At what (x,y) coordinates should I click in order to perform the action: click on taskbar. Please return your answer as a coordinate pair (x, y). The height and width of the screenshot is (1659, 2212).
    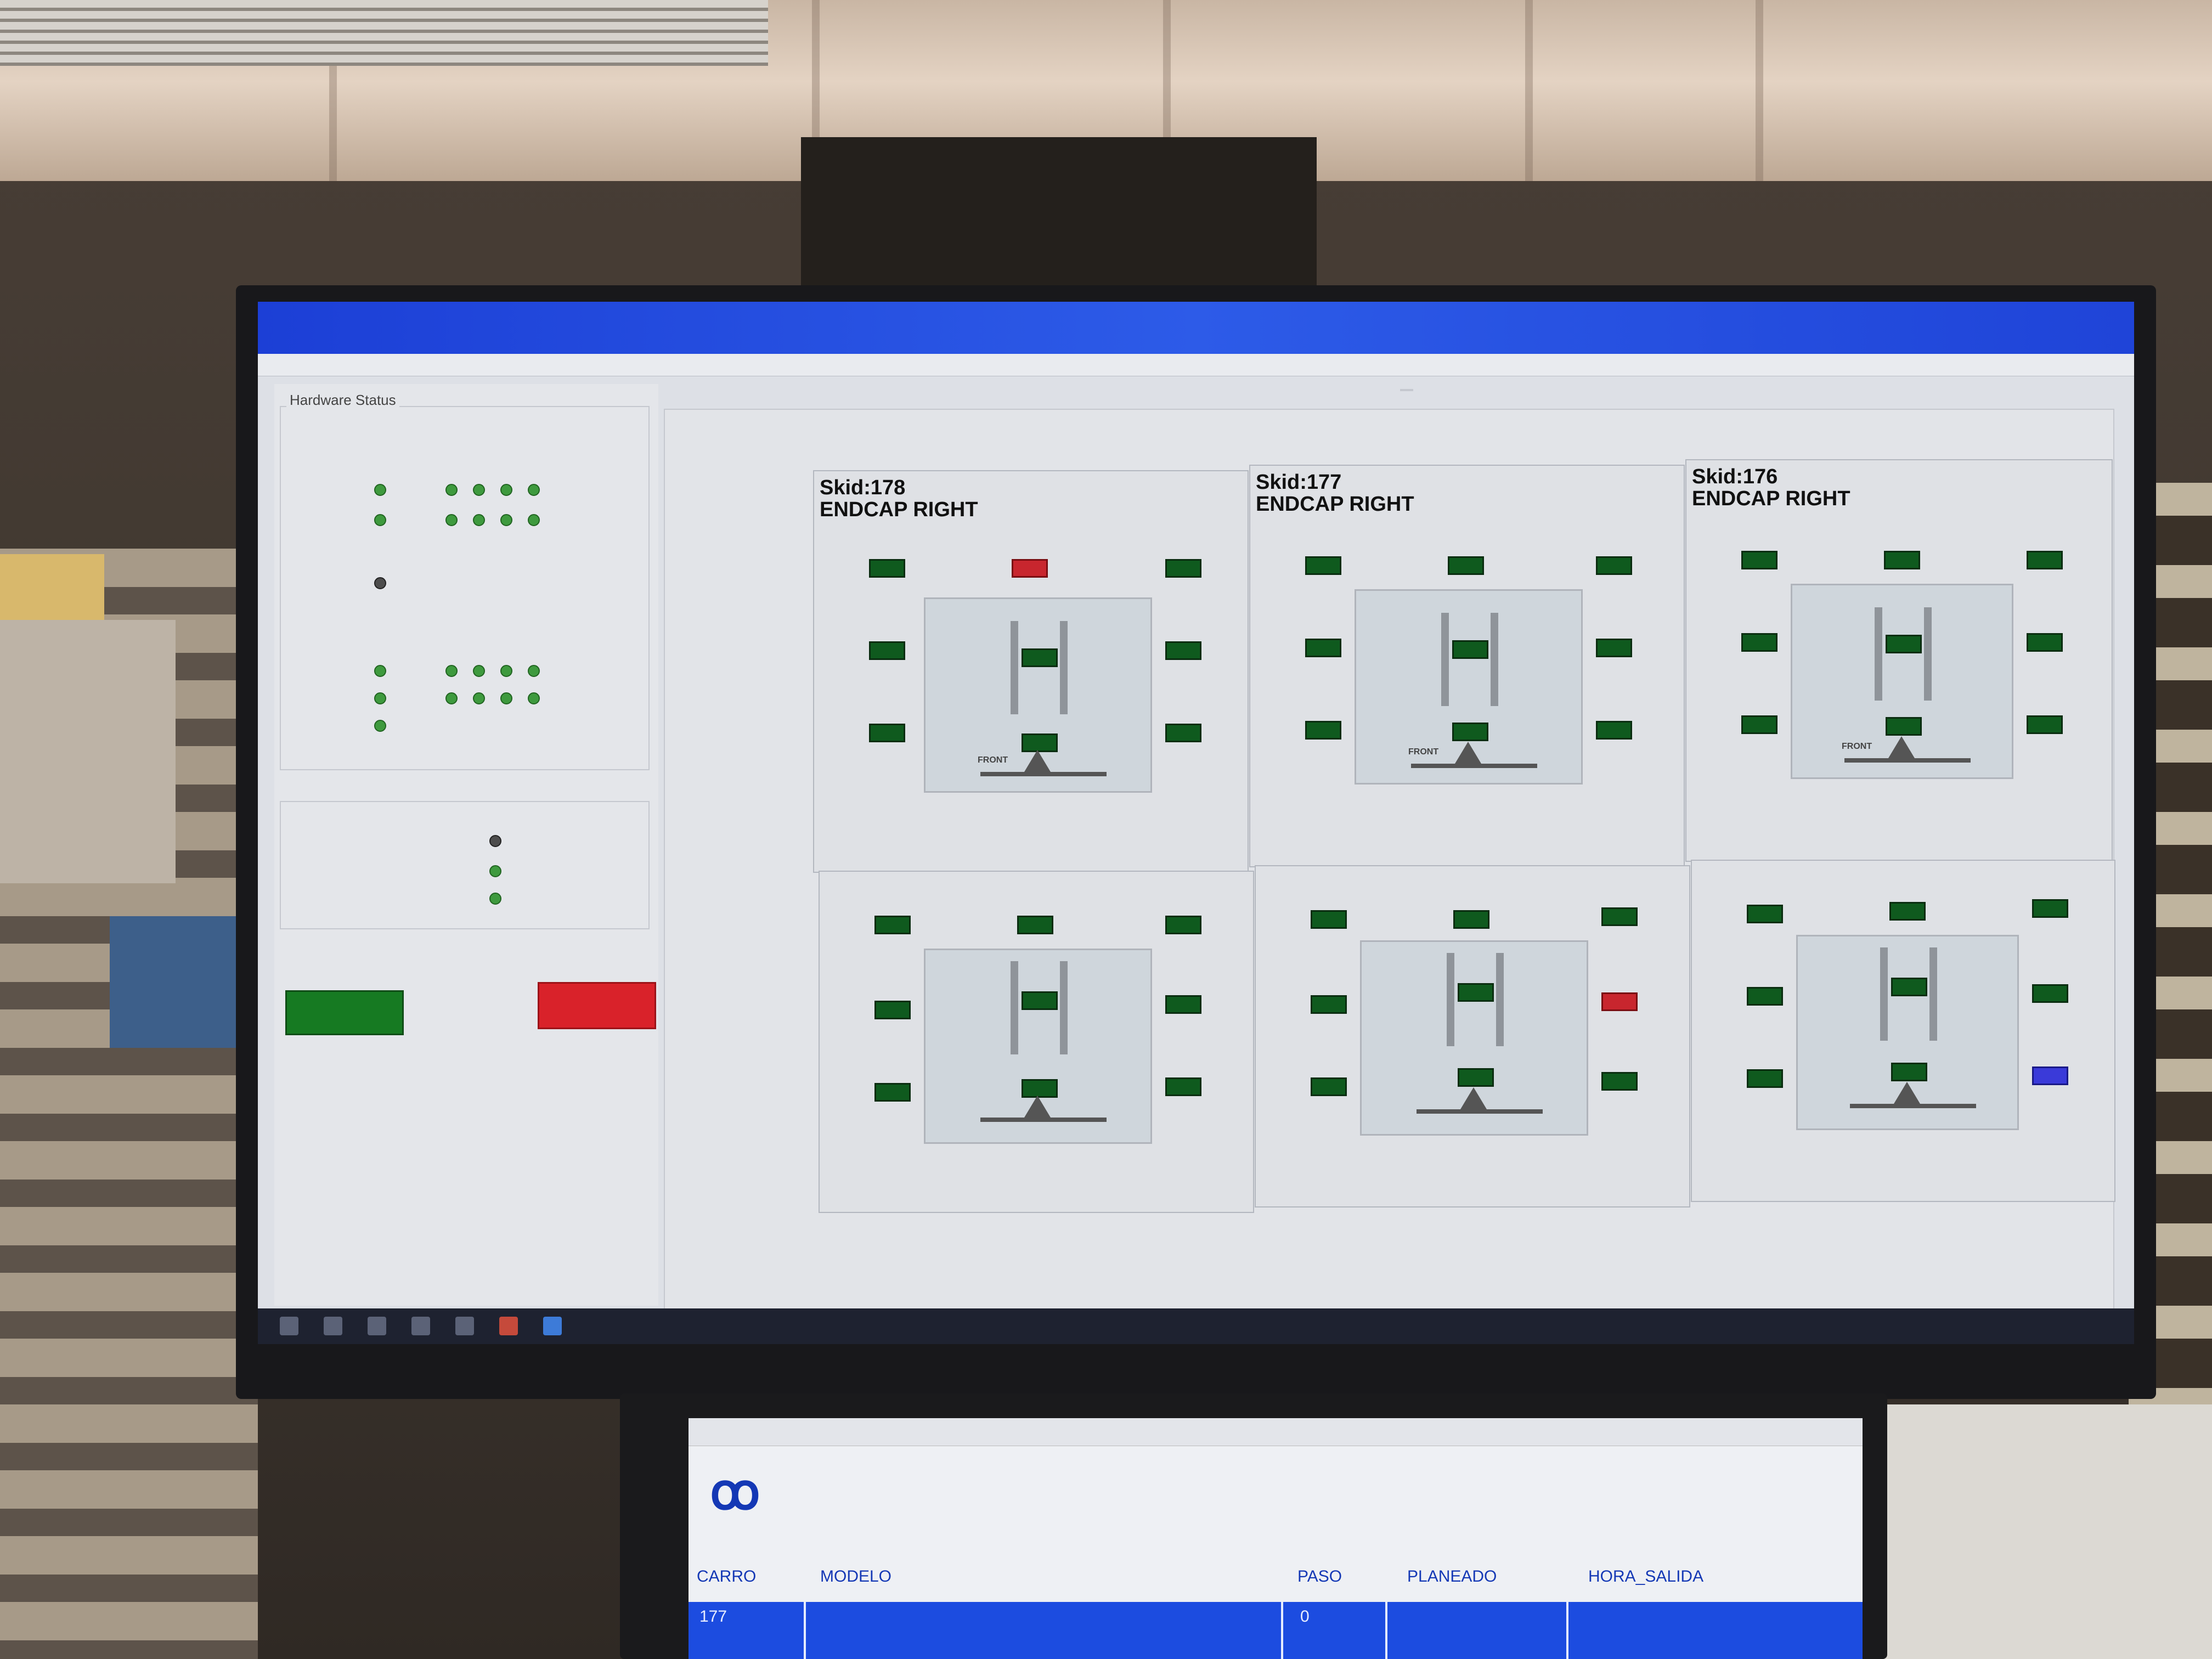
    Looking at the image, I should click on (1196, 1326).